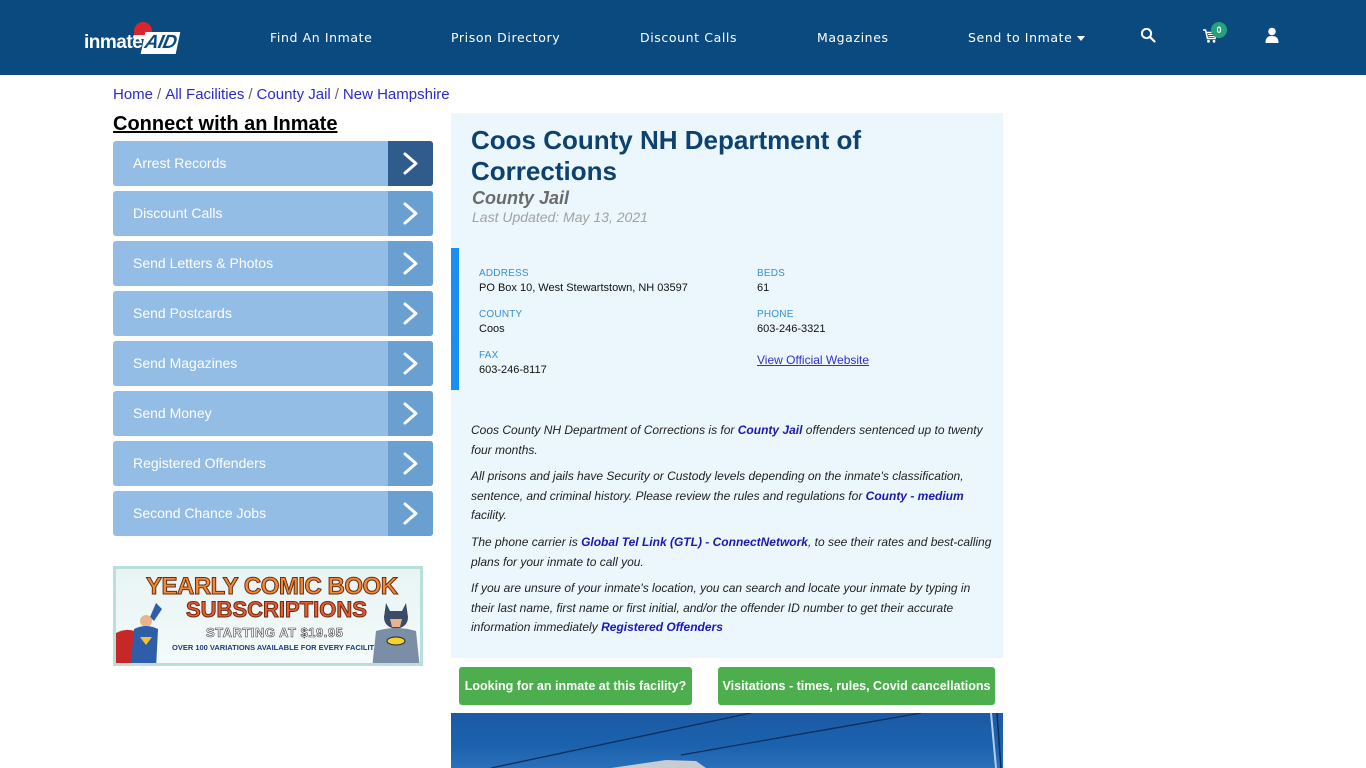 The image size is (1366, 768). I want to click on official-website-link: View Official Website, so click(813, 360).